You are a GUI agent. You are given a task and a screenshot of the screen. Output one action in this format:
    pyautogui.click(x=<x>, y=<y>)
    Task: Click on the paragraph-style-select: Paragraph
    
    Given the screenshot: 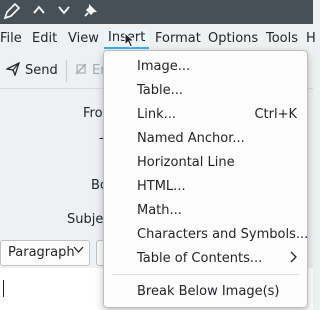 What is the action you would take?
    pyautogui.click(x=45, y=253)
    